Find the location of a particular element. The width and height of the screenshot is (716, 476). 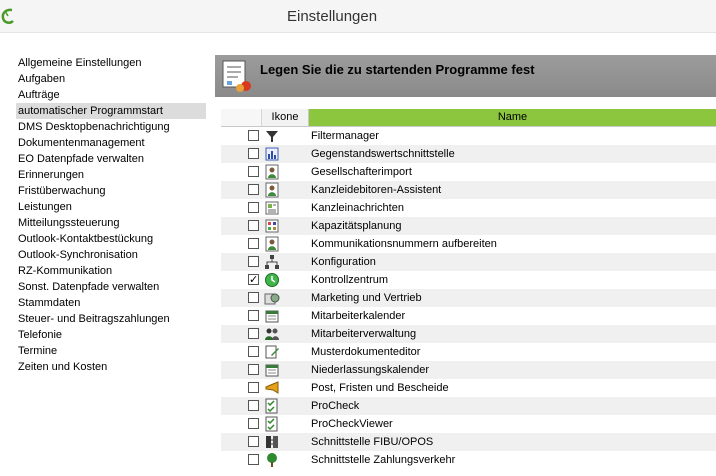

table-row: Mitarbeiterverwaltung is located at coordinates (468, 334).